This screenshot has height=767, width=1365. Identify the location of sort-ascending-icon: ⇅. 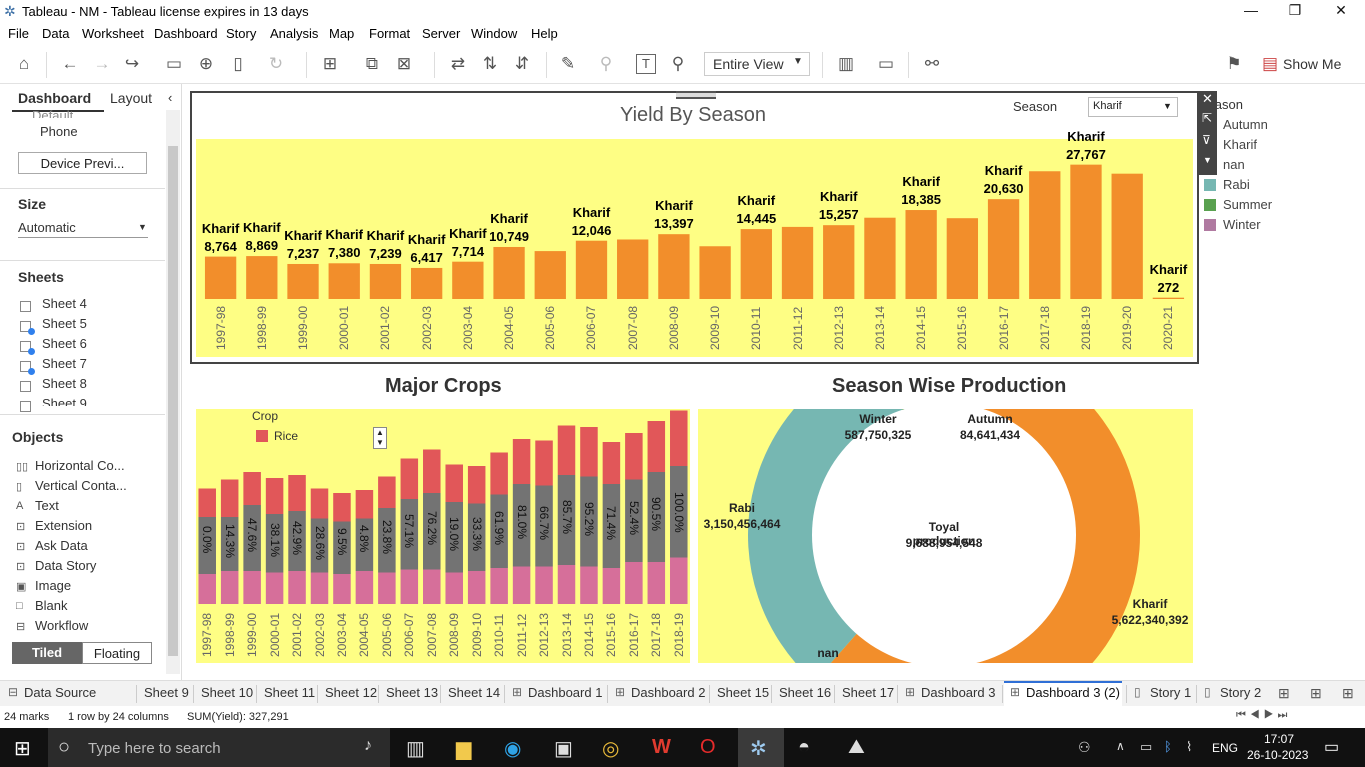
(490, 64).